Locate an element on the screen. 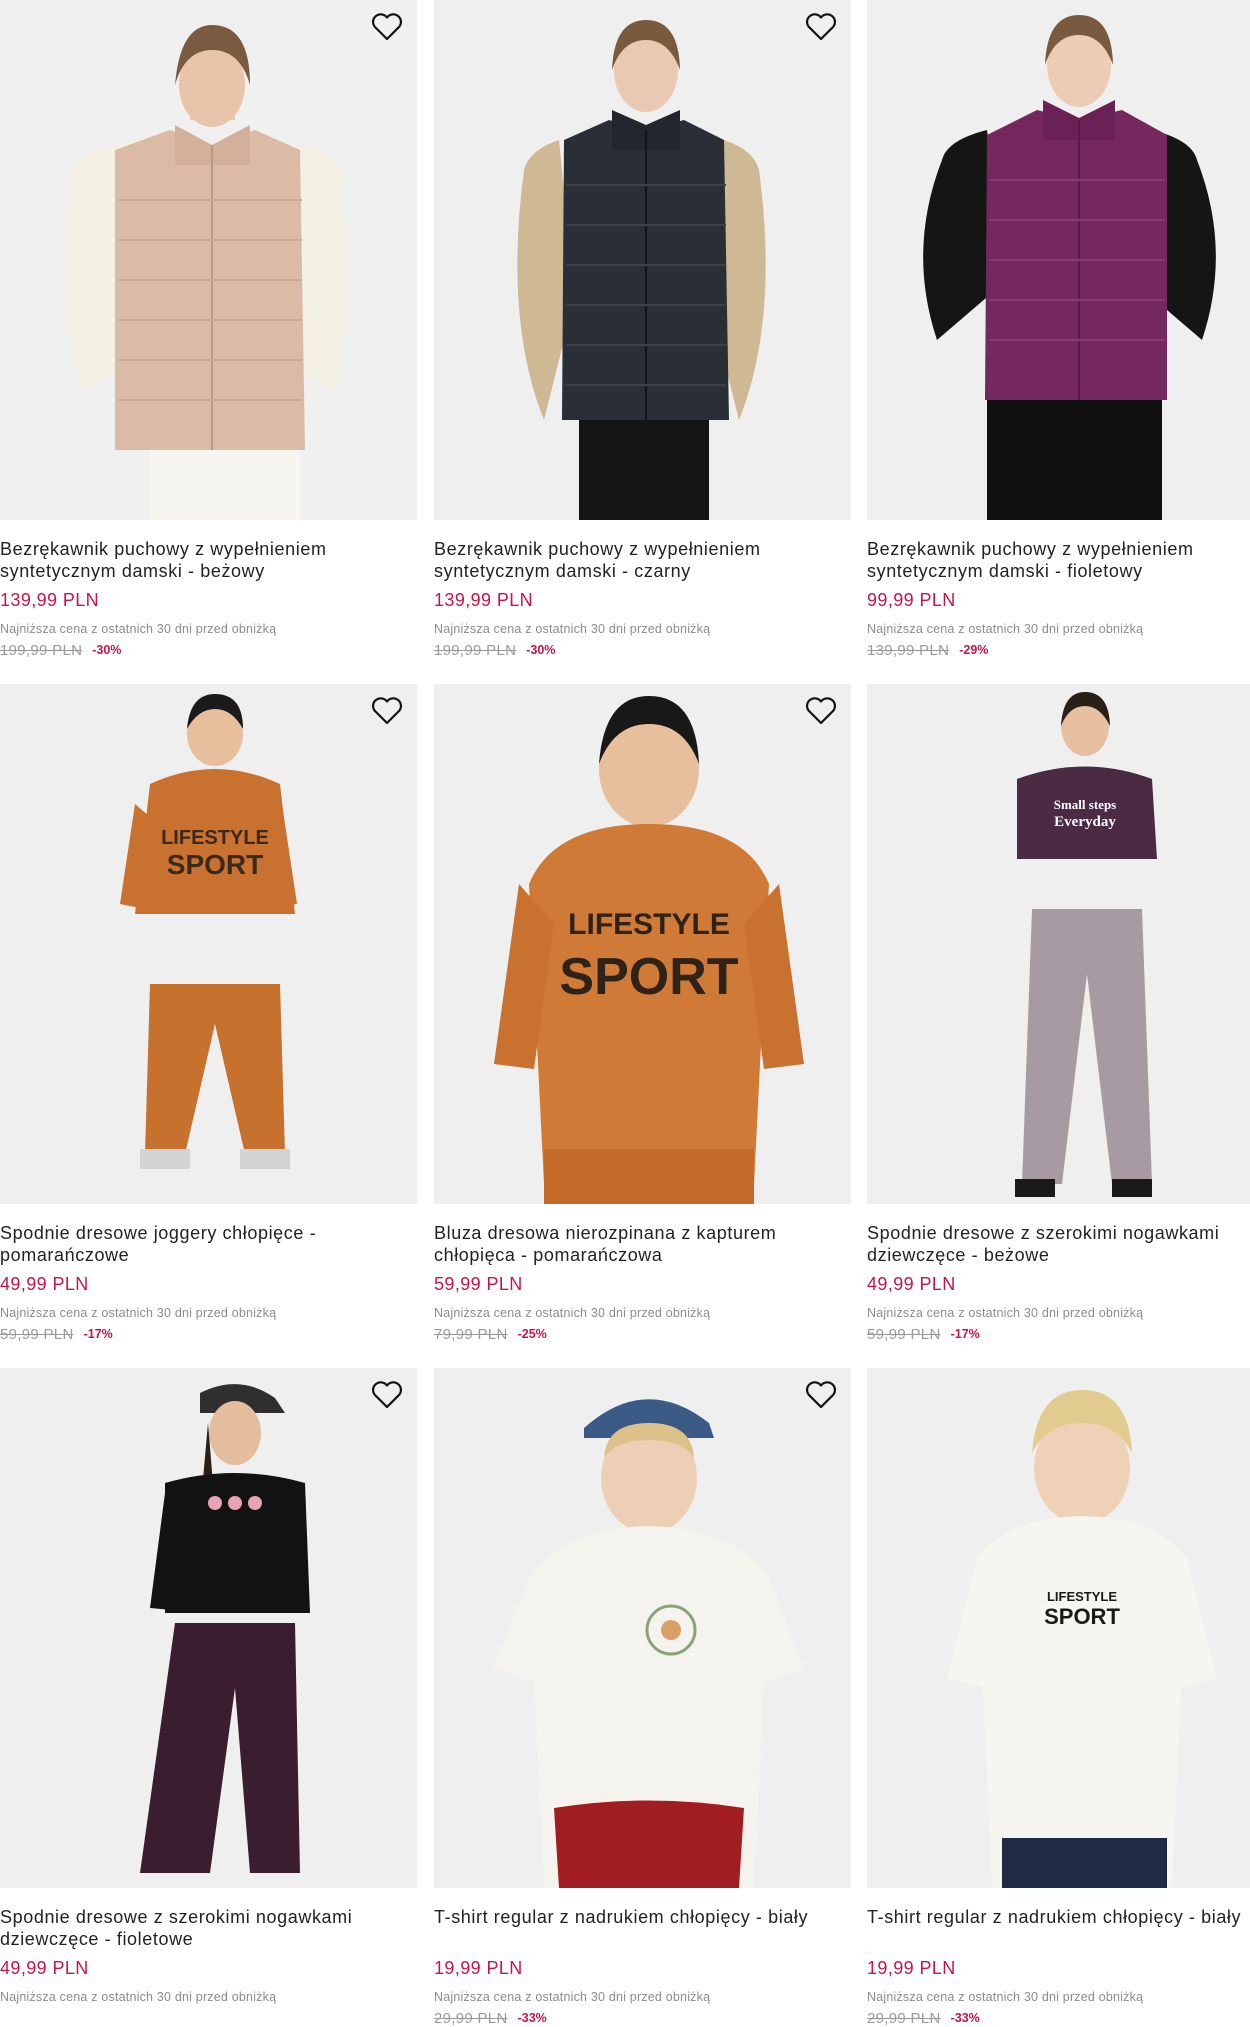 This screenshot has width=1250, height=2027. product-price: 59,99 PLN is located at coordinates (478, 1284).